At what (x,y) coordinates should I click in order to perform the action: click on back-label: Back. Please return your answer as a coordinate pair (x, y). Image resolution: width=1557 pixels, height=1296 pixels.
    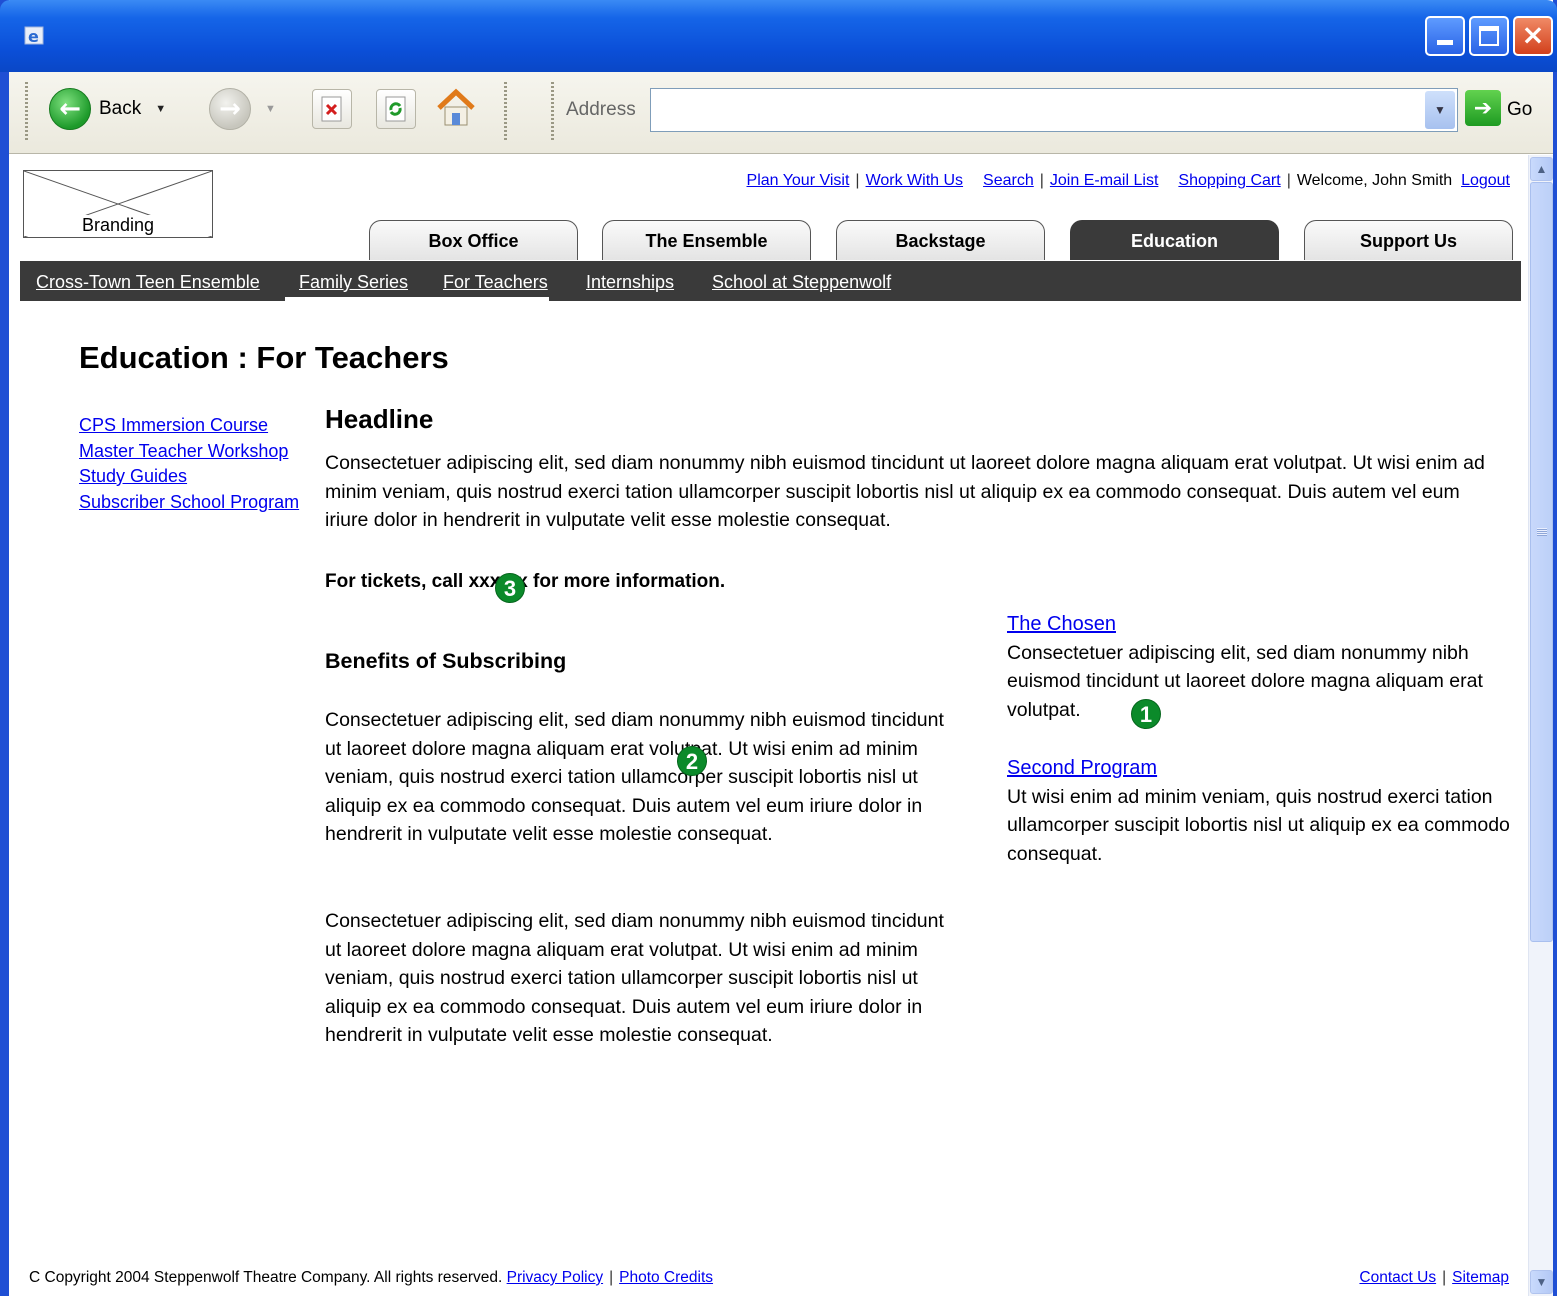
    Looking at the image, I should click on (120, 108).